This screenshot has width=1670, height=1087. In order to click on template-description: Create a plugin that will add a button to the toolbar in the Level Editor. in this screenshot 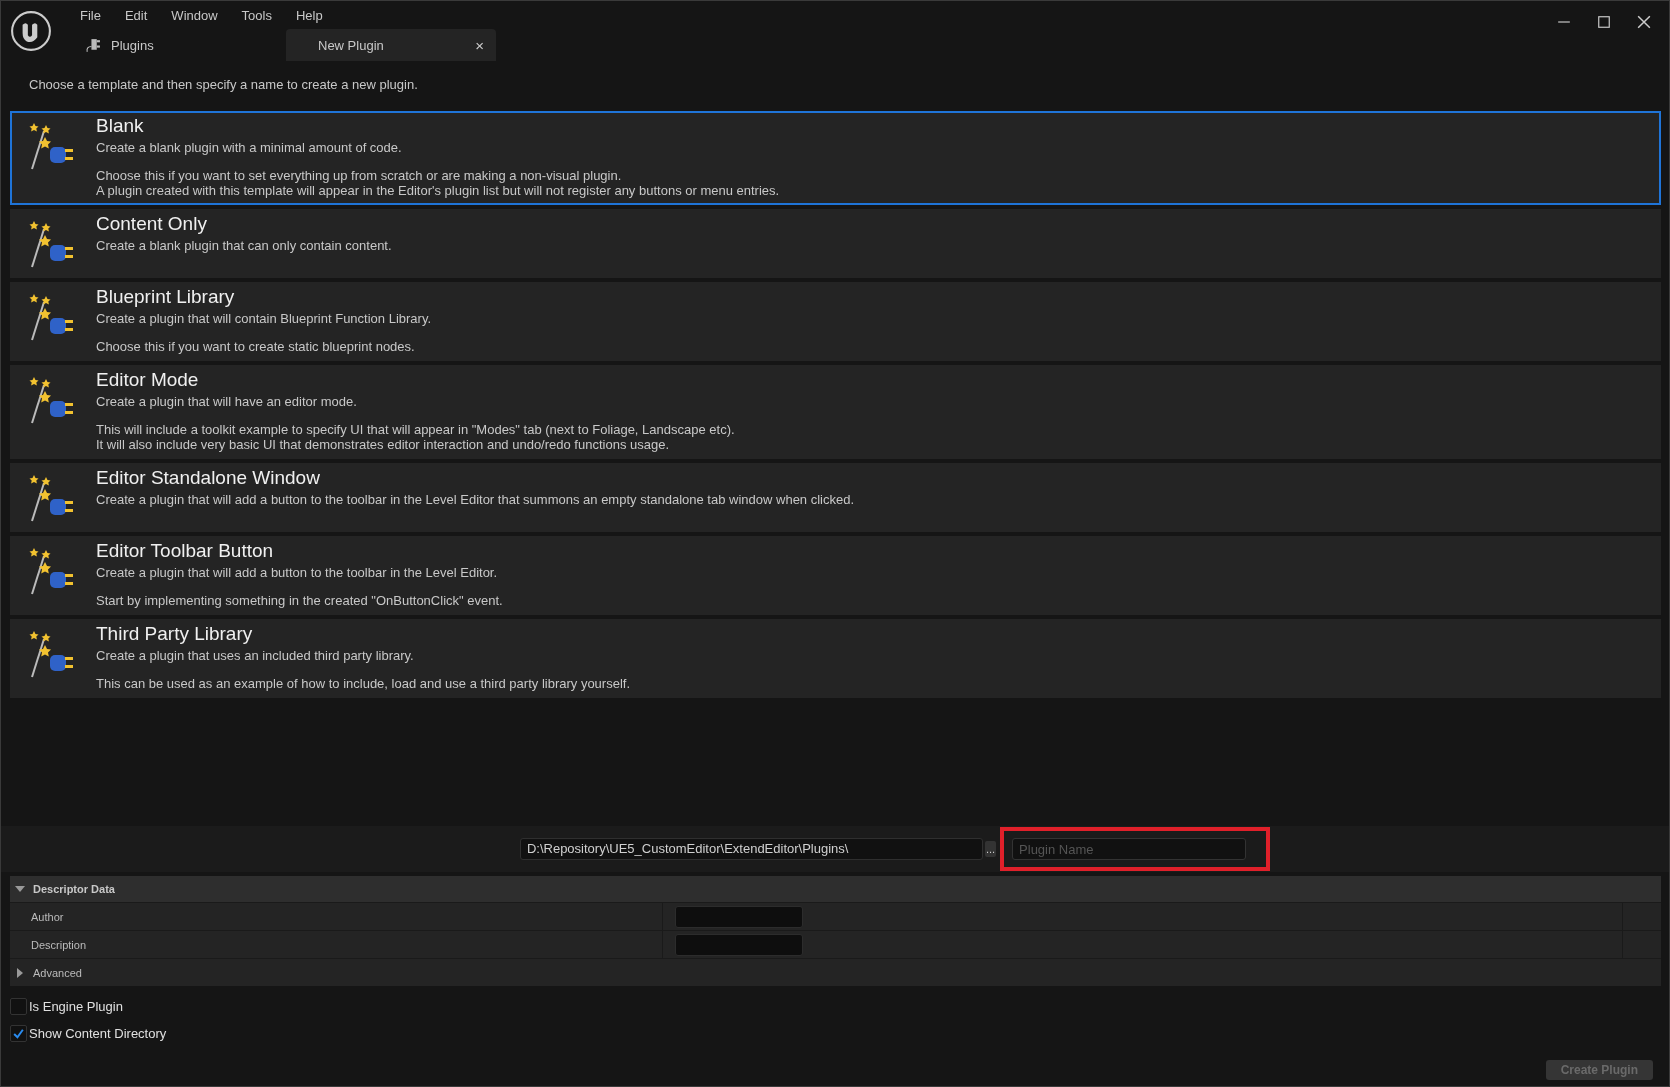, I will do `click(297, 572)`.